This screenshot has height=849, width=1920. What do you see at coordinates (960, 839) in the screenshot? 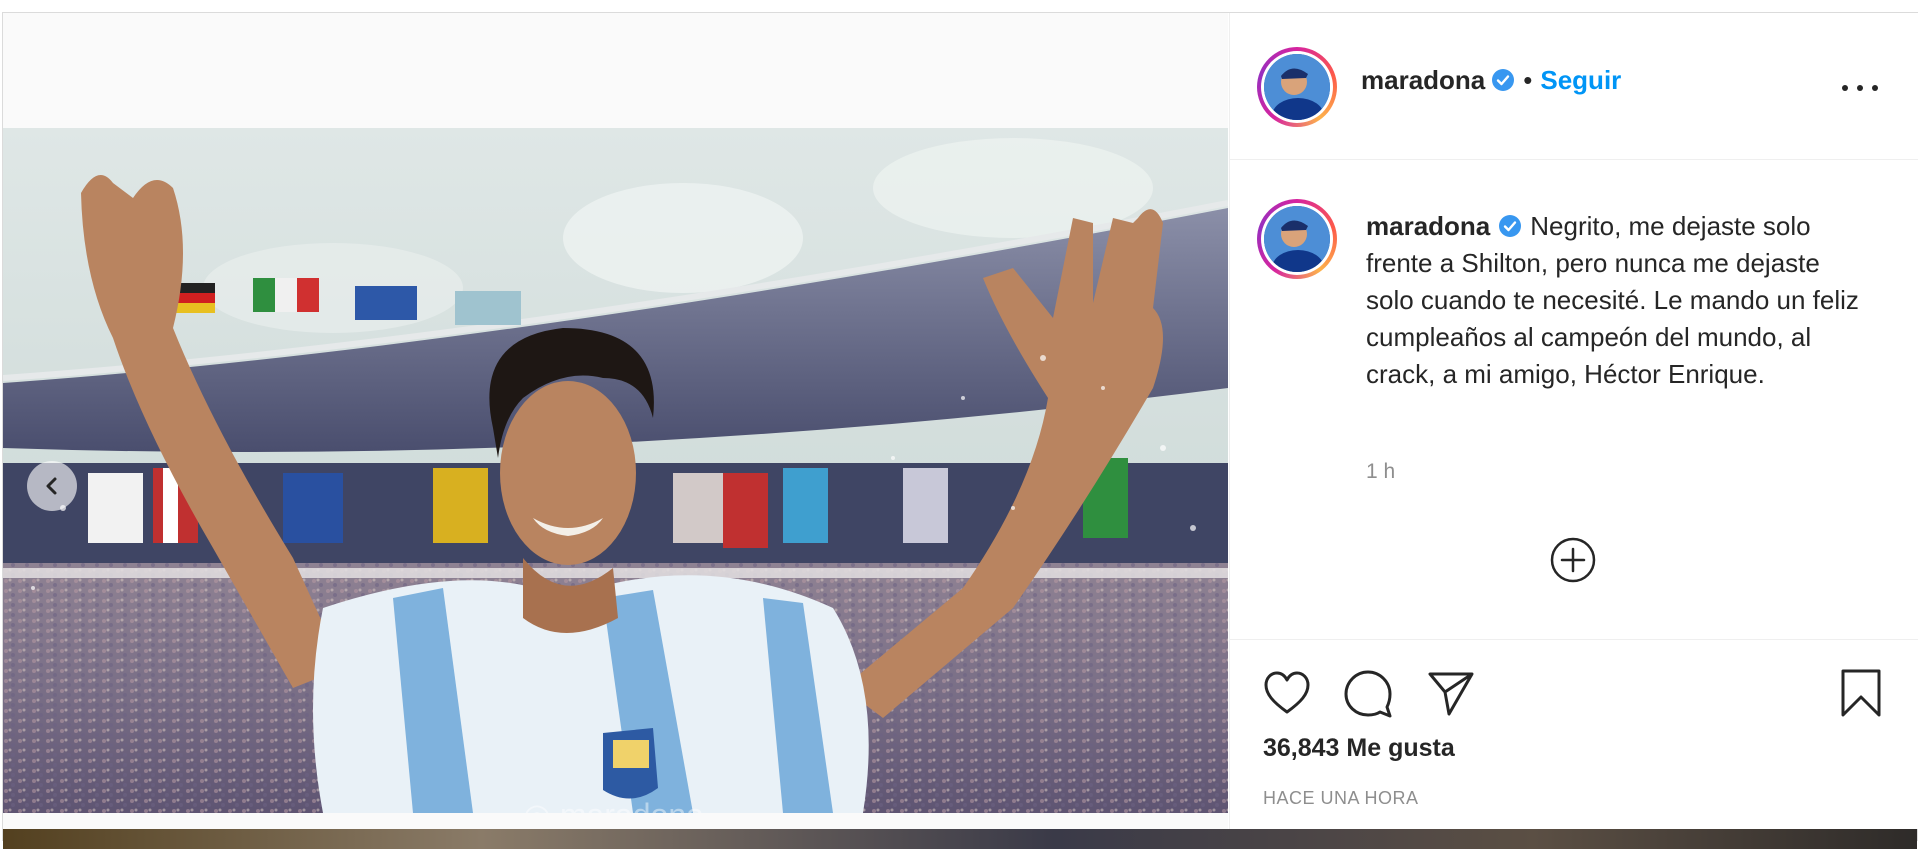
I see `next-post-preview` at bounding box center [960, 839].